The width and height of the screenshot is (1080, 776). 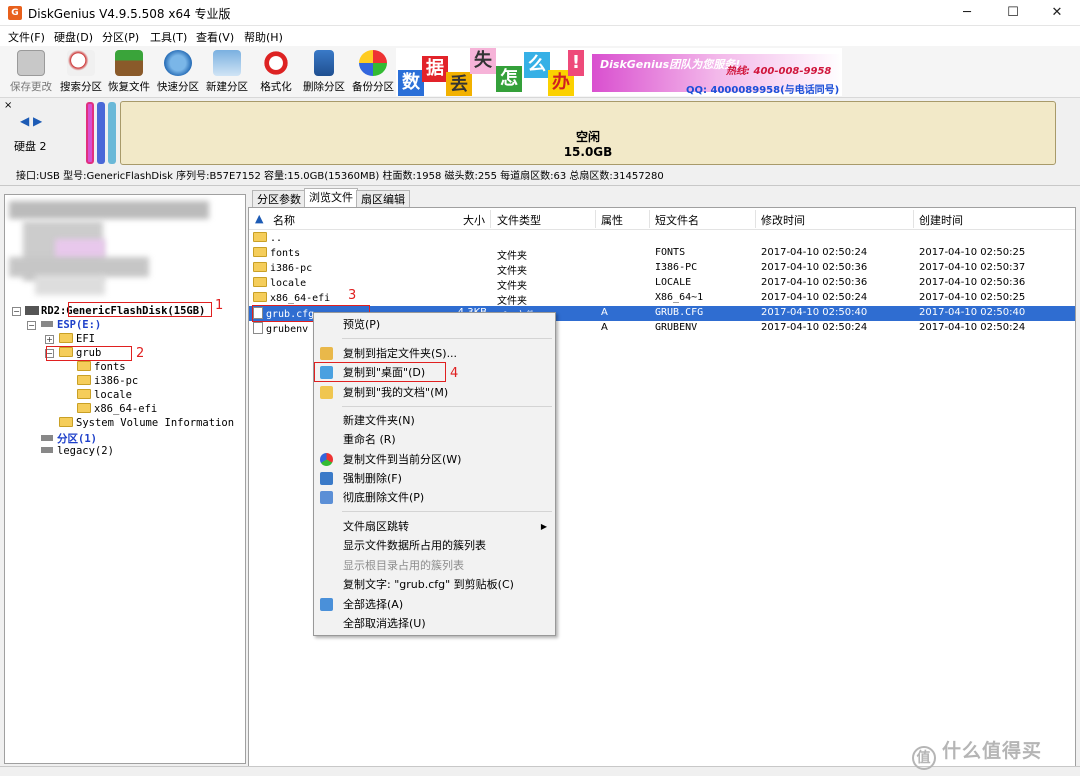 I want to click on menu-new-folder: 新建文件夹(N), so click(x=434, y=420).